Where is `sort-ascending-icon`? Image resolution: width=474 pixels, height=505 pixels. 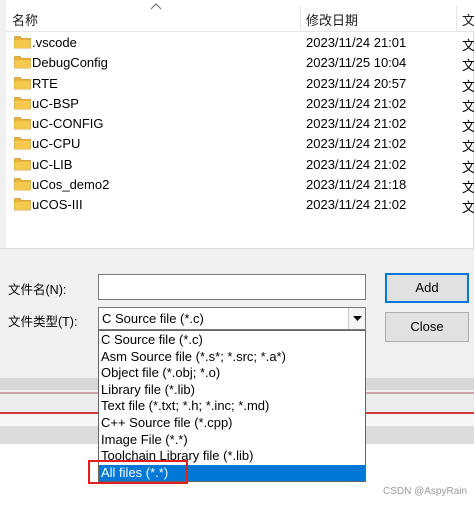
sort-ascending-icon is located at coordinates (156, 6).